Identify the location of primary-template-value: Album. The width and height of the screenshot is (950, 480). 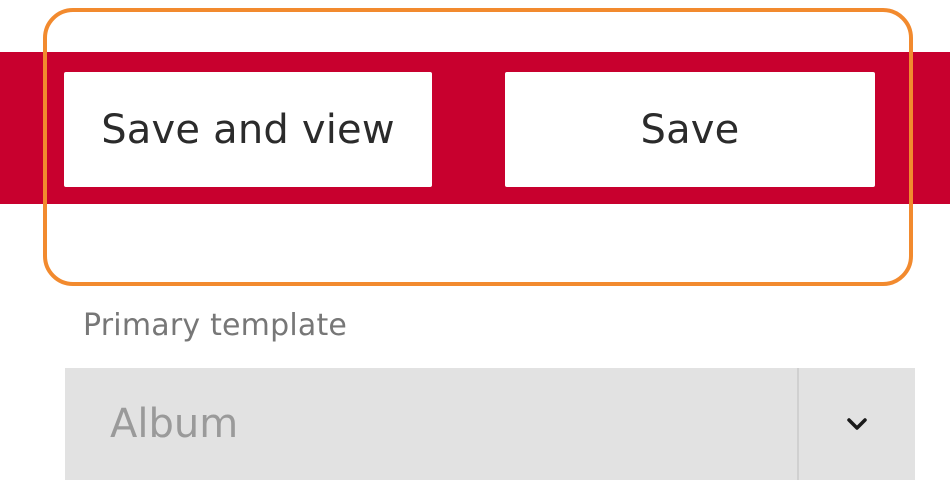
(174, 424).